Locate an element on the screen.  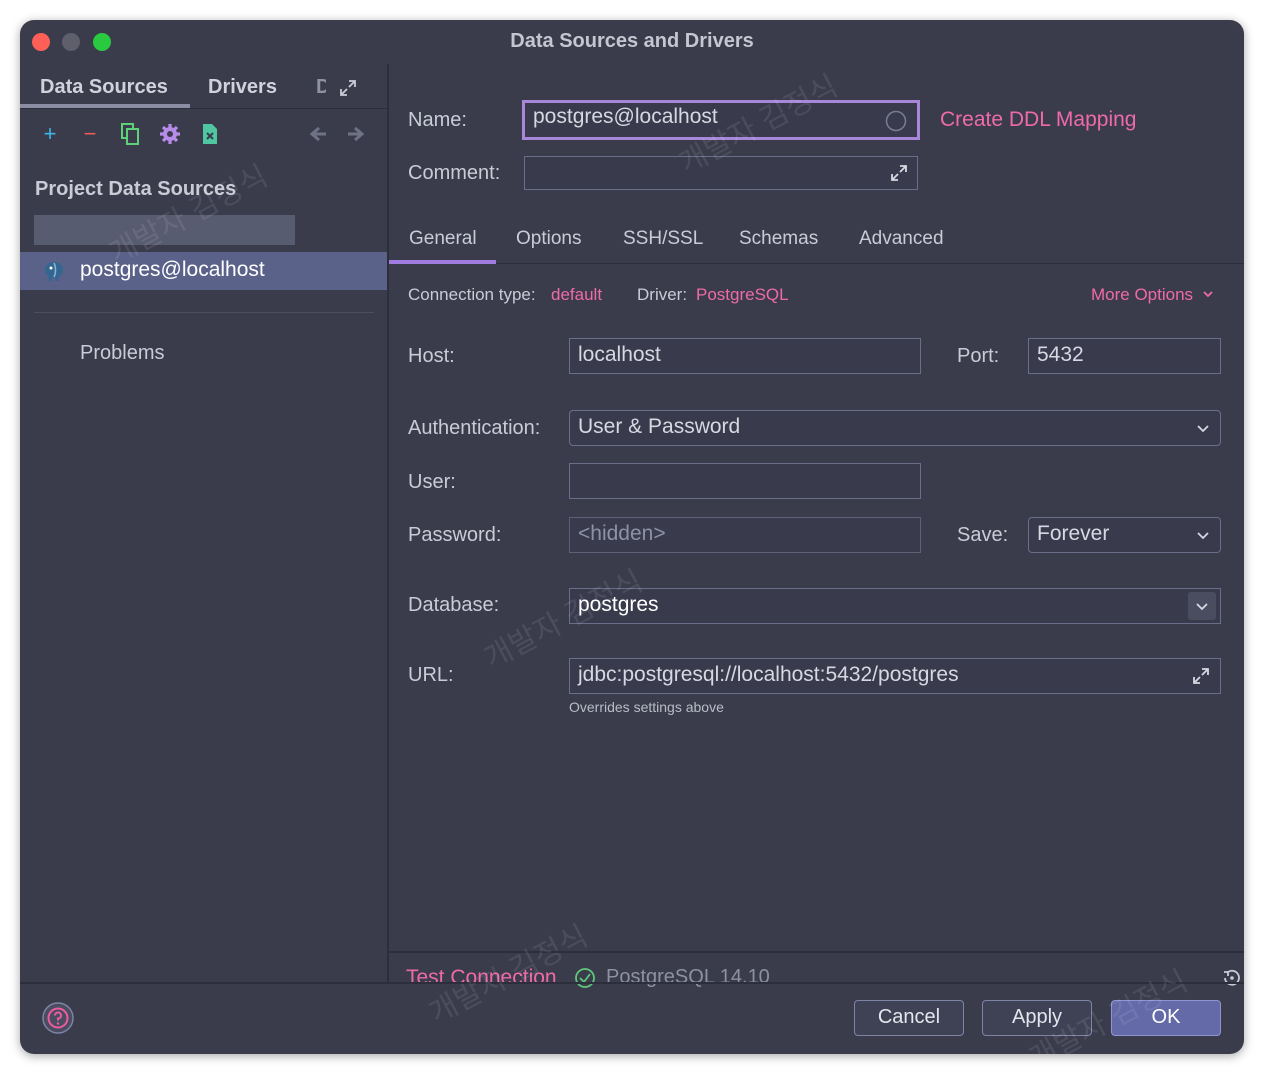
authentication-value: User & Password is located at coordinates (659, 426).